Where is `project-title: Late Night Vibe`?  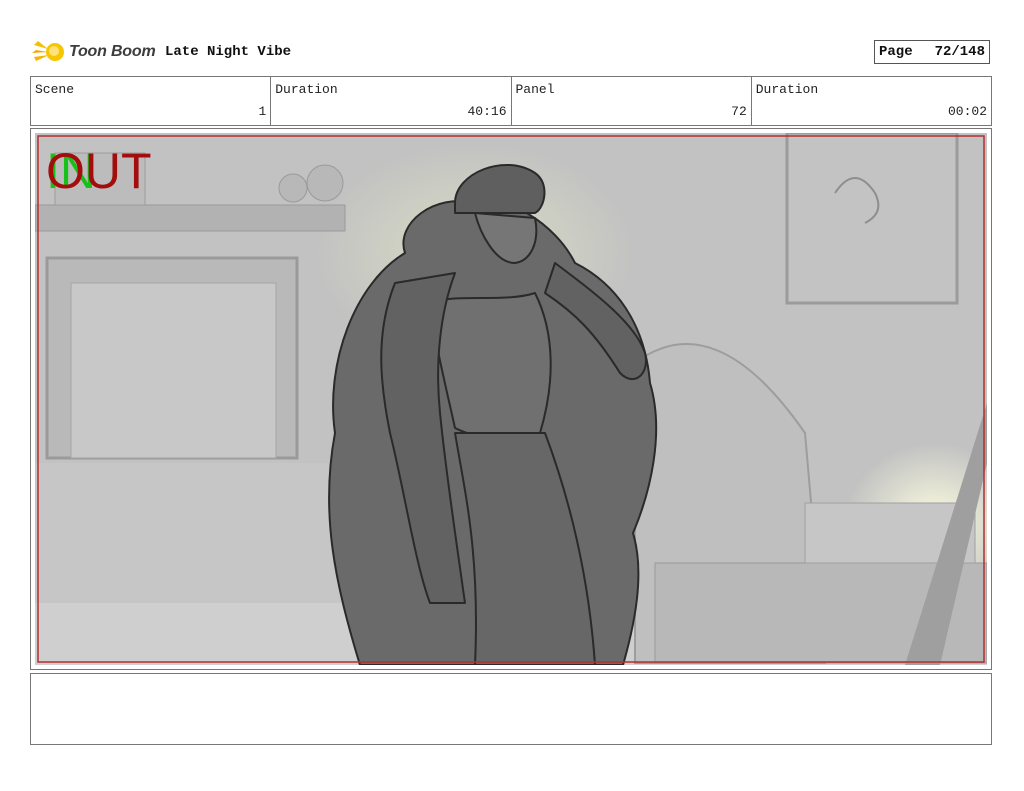 project-title: Late Night Vibe is located at coordinates (228, 52).